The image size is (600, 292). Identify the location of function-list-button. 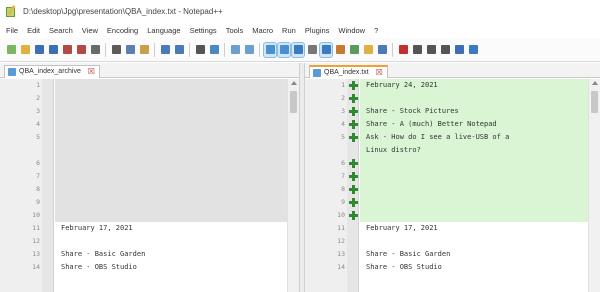
(354, 50).